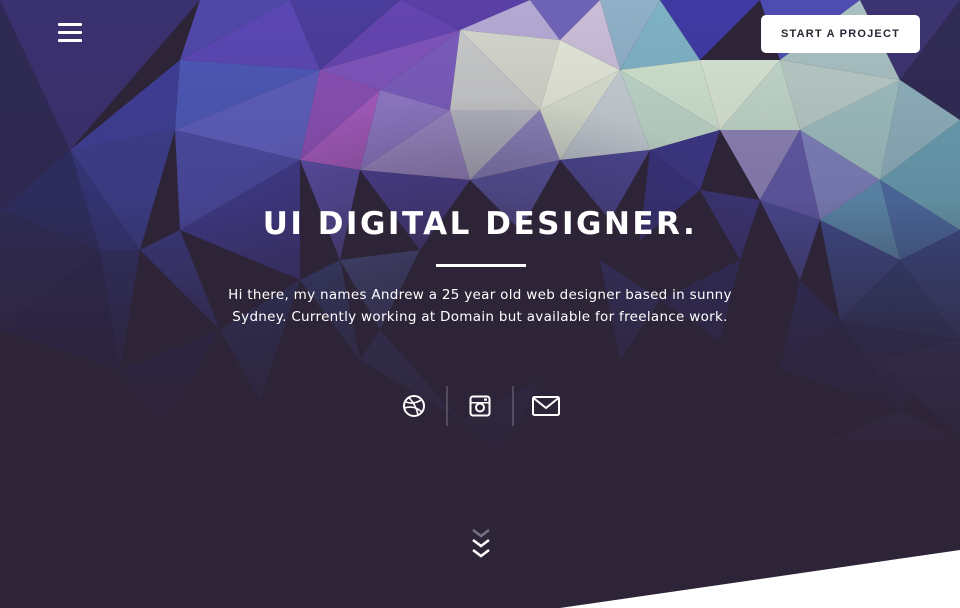 The image size is (960, 608). I want to click on email-icon, so click(546, 406).